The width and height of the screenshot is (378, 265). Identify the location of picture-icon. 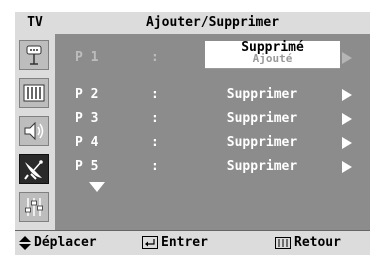
(34, 93).